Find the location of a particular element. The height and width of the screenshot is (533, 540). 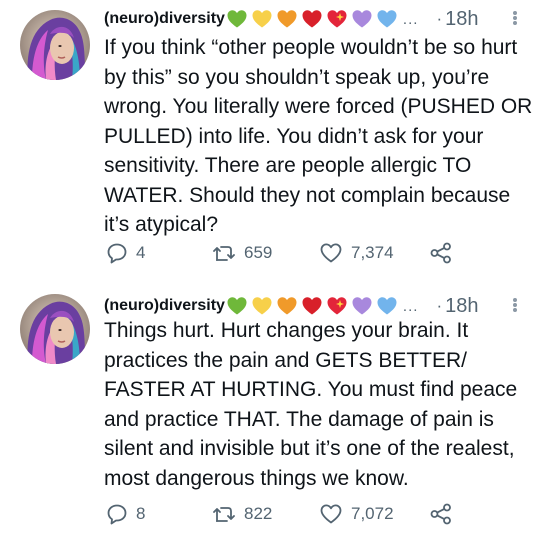

reply-count: 8 is located at coordinates (141, 513).